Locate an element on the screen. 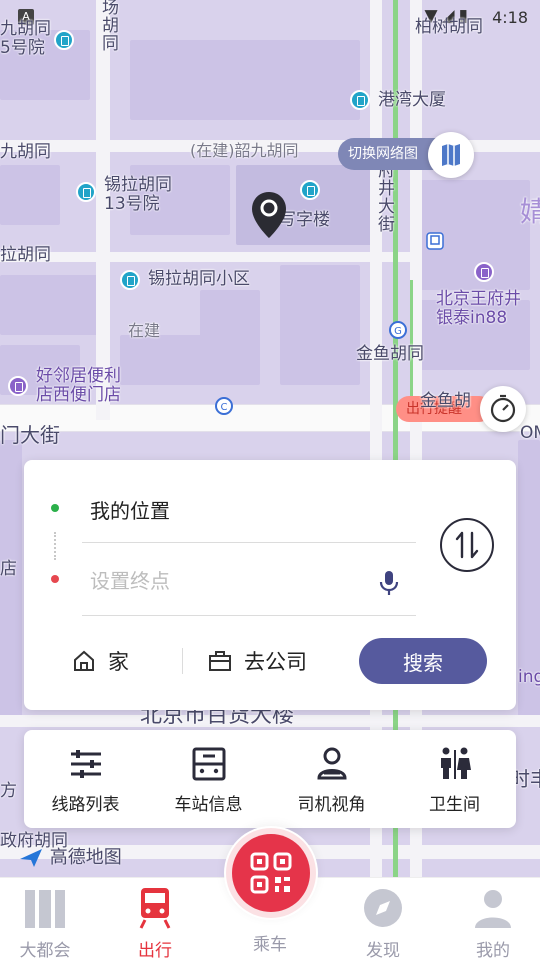  map-layer-button is located at coordinates (451, 155).